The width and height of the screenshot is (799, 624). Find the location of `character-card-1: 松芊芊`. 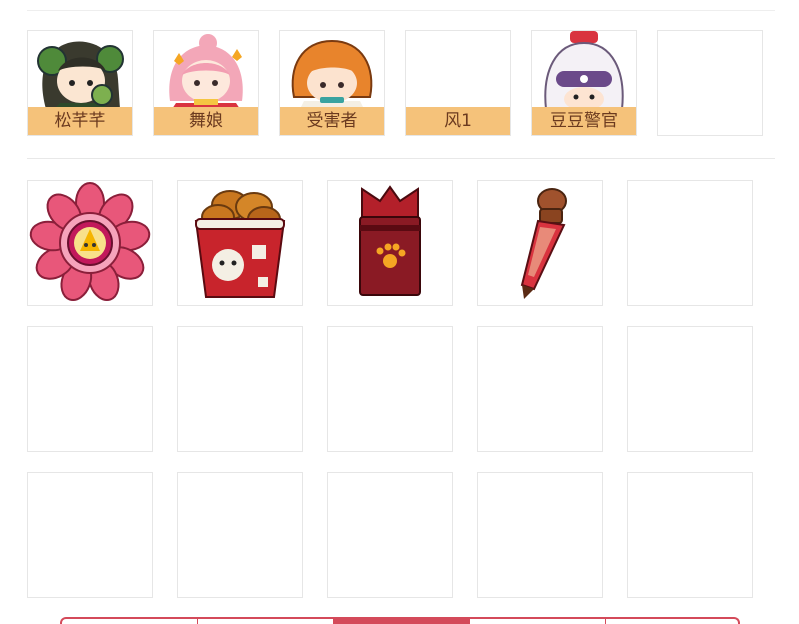

character-card-1: 松芊芊 is located at coordinates (80, 83).